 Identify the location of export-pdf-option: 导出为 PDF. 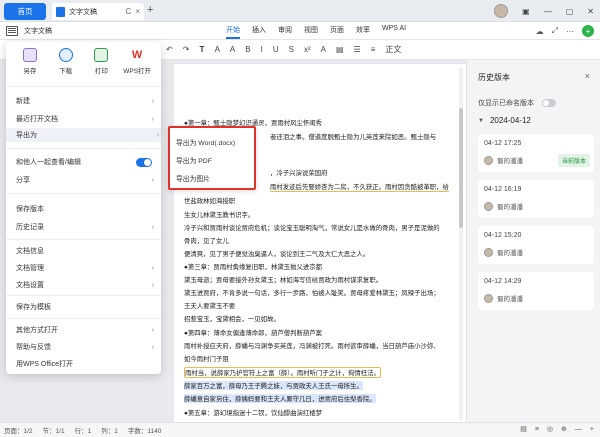
(194, 160).